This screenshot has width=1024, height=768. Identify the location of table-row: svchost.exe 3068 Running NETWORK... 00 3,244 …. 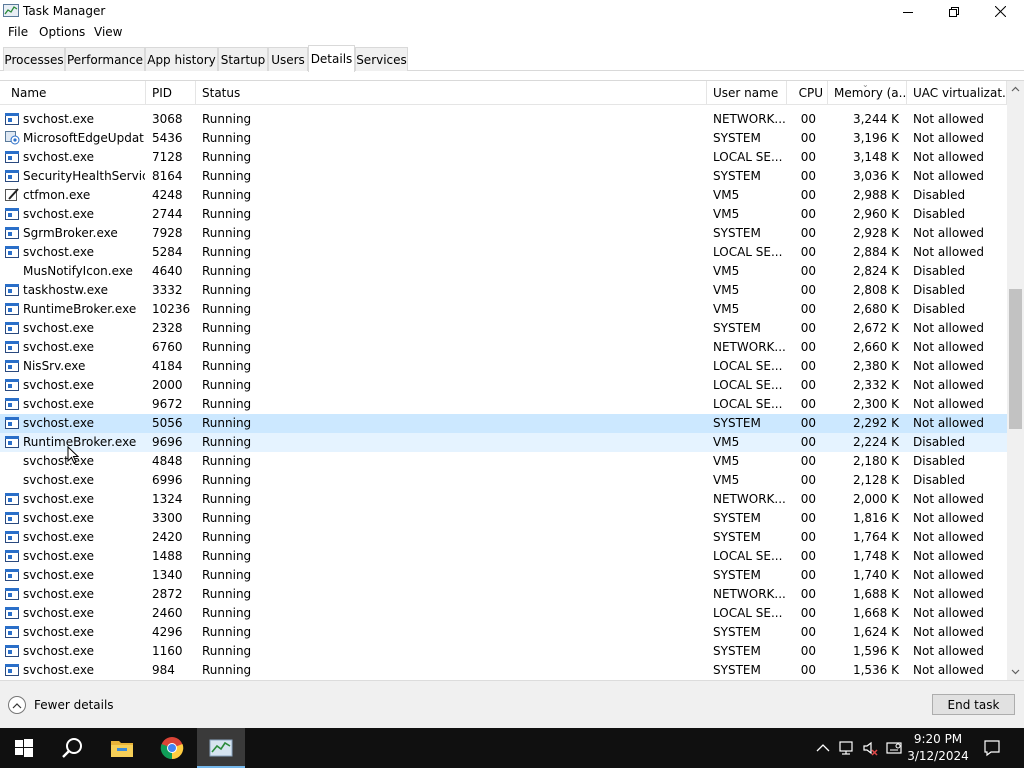
(503, 119).